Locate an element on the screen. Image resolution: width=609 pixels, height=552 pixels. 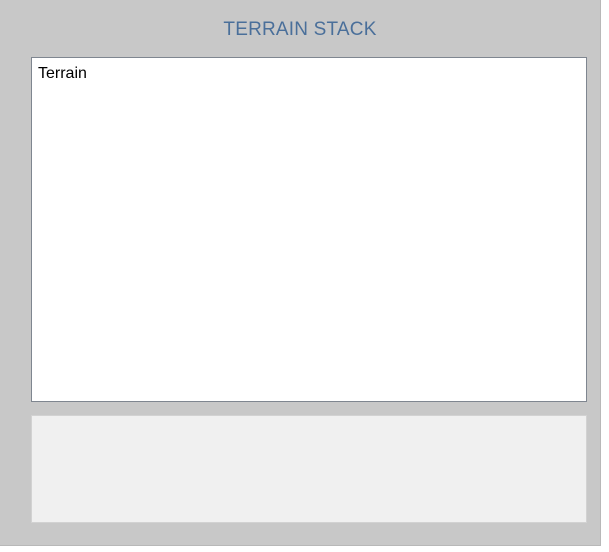
list-item: Terrain is located at coordinates (62, 74).